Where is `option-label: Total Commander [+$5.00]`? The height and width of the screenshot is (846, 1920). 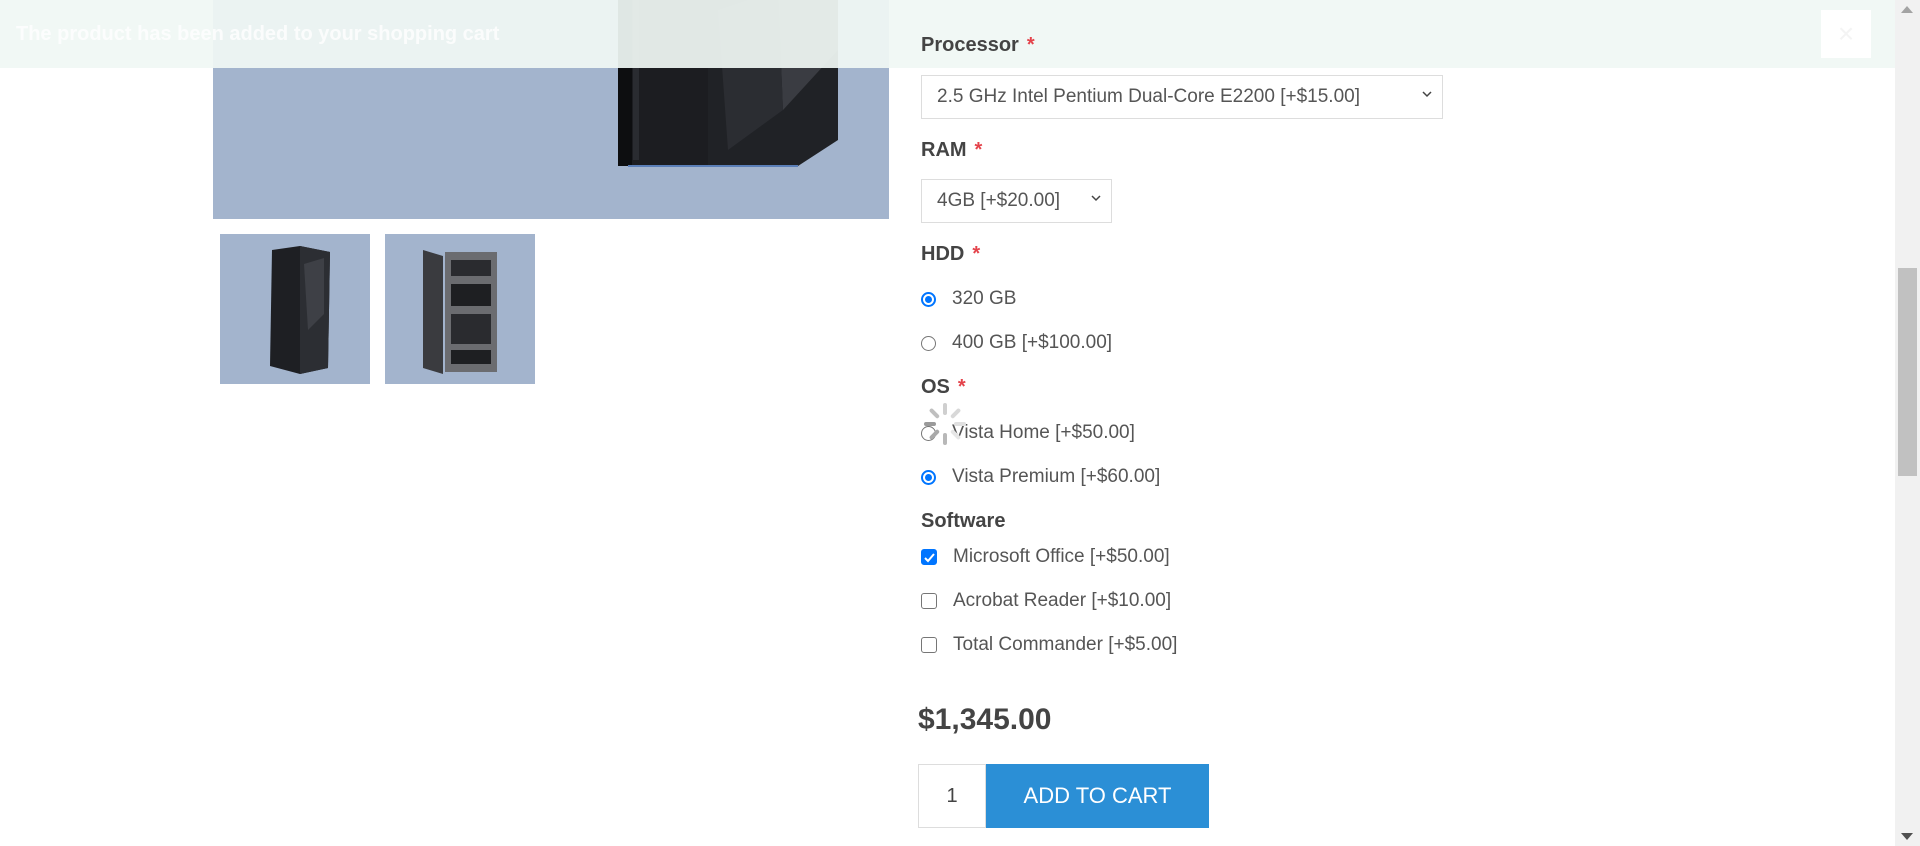
option-label: Total Commander [+$5.00] is located at coordinates (1065, 644).